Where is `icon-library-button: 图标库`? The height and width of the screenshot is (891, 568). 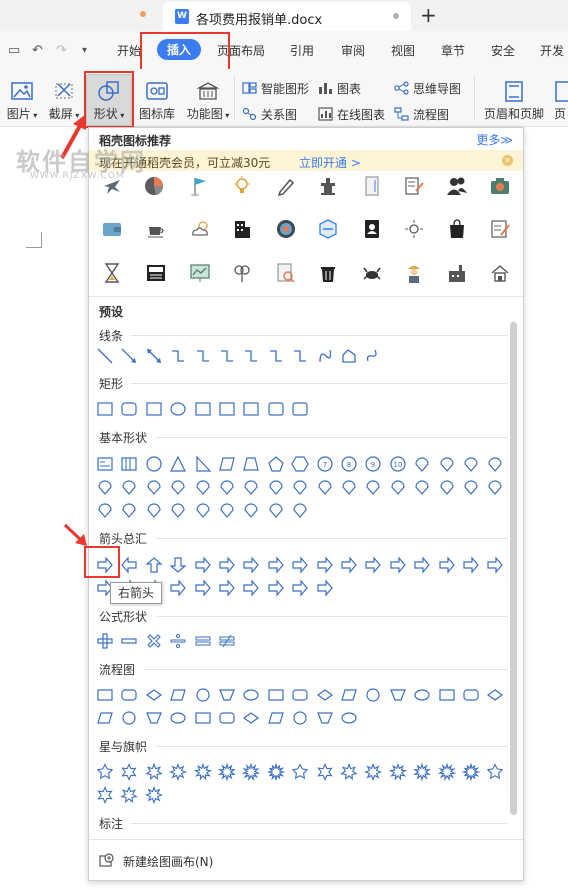 icon-library-button: 图标库 is located at coordinates (157, 101).